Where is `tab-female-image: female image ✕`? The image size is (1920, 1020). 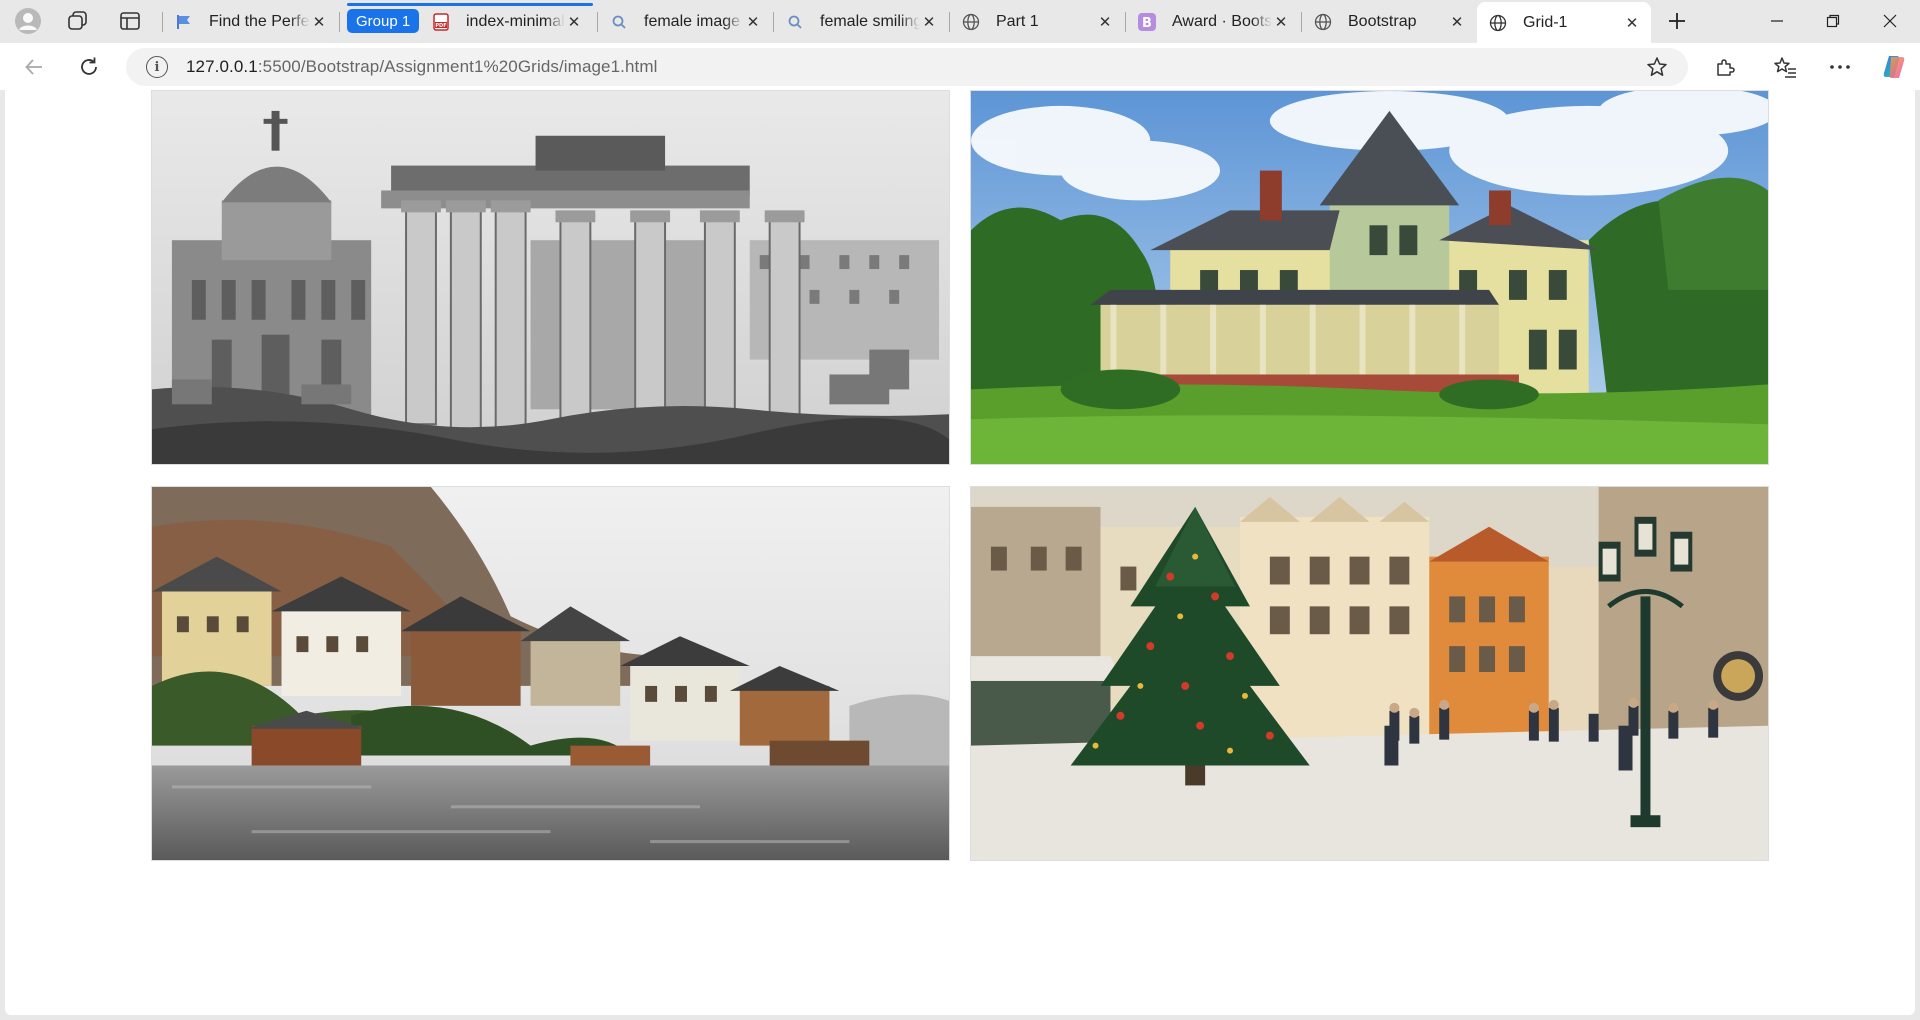
tab-female-image: female image ✕ is located at coordinates (685, 22).